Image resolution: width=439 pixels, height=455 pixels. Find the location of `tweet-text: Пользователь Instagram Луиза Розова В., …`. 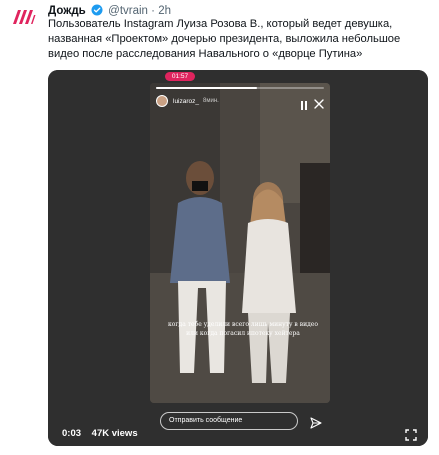

tweet-text: Пользователь Instagram Луиза Розова В., … is located at coordinates (224, 39).